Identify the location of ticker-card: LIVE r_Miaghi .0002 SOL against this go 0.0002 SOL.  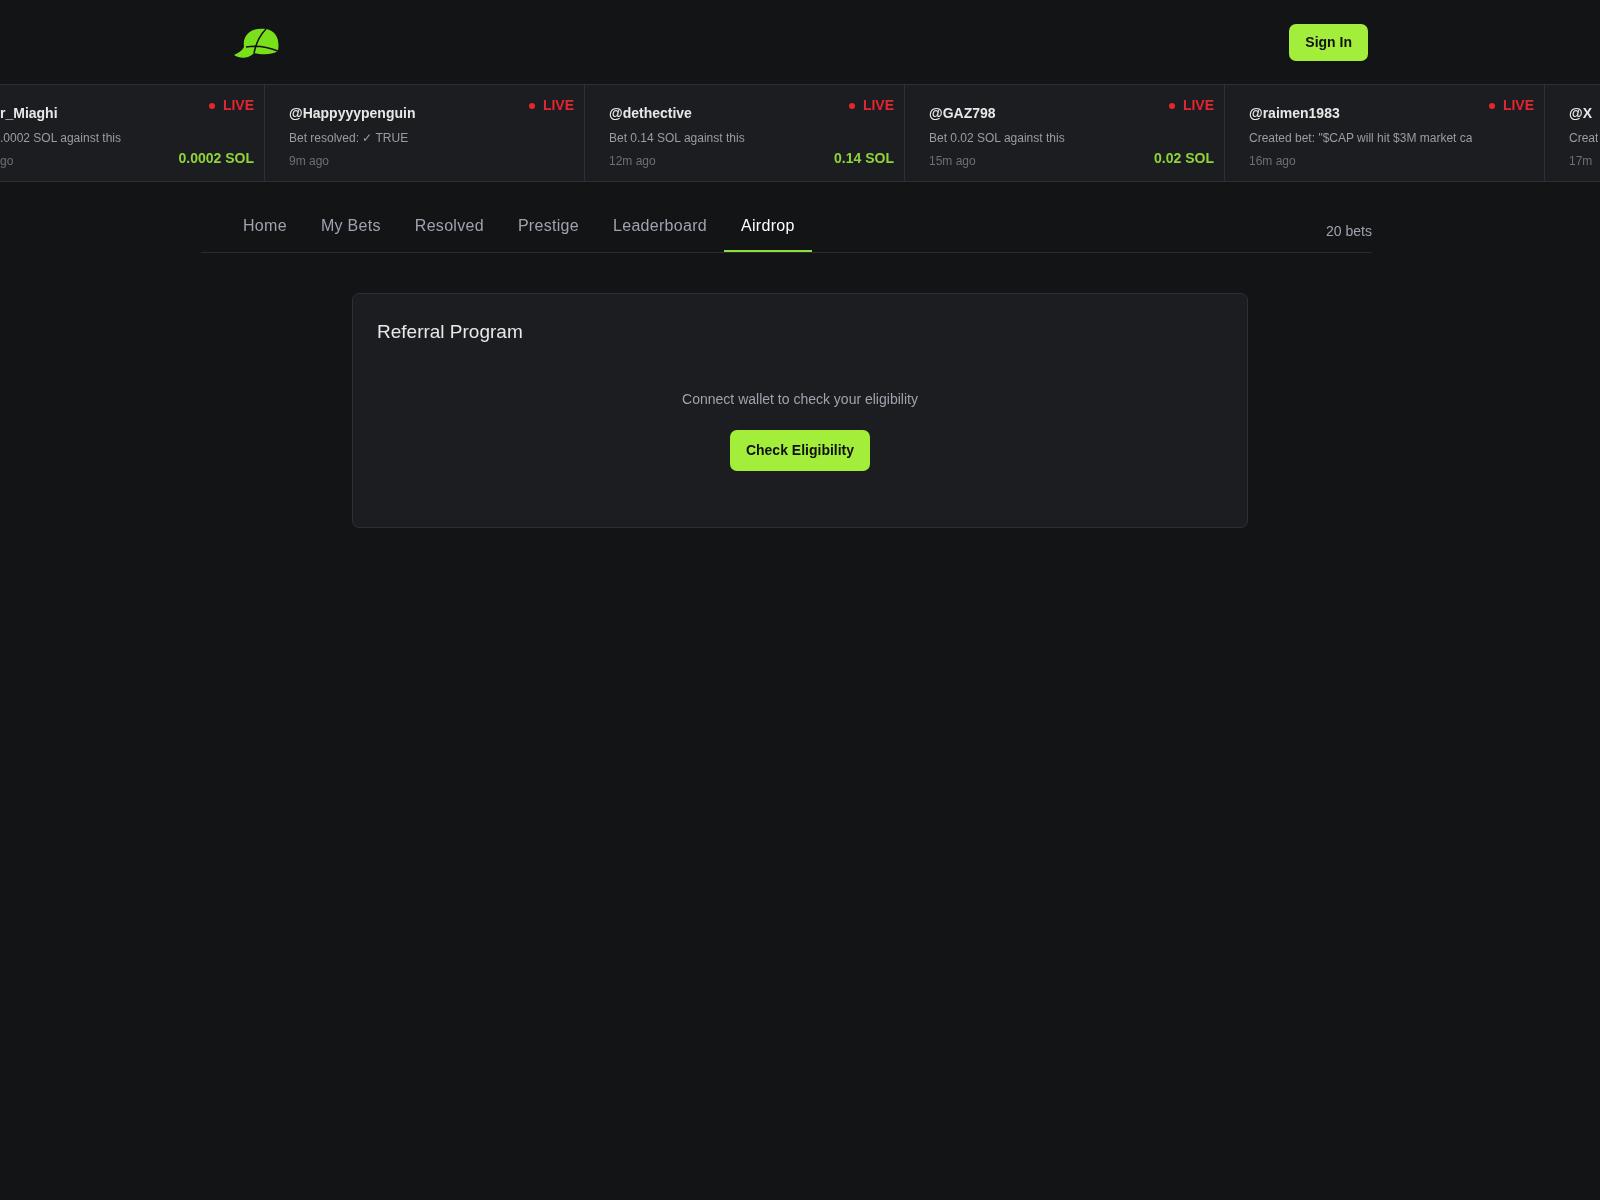
(132, 133).